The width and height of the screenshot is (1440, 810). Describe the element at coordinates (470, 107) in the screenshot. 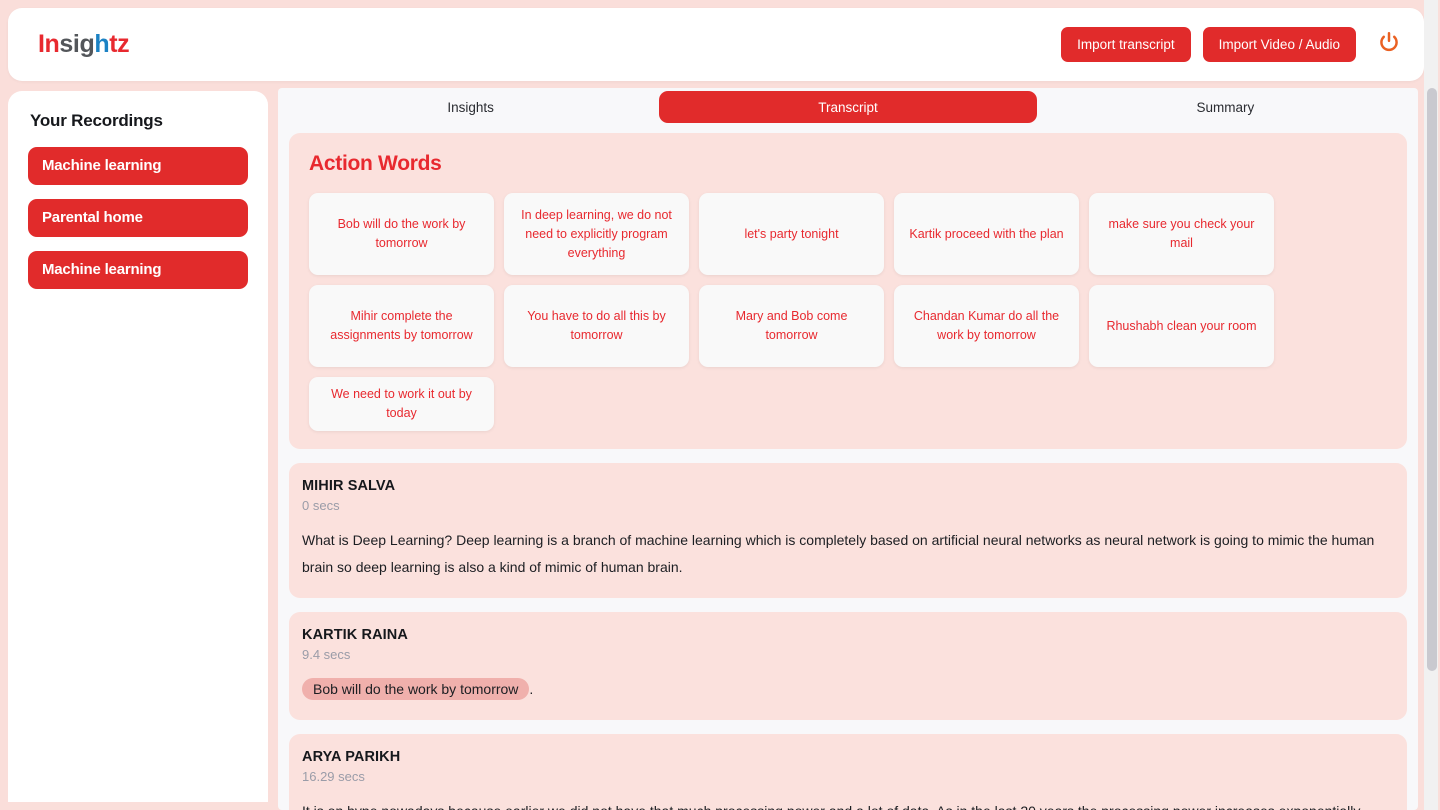

I see `tab-insights: Insights` at that location.